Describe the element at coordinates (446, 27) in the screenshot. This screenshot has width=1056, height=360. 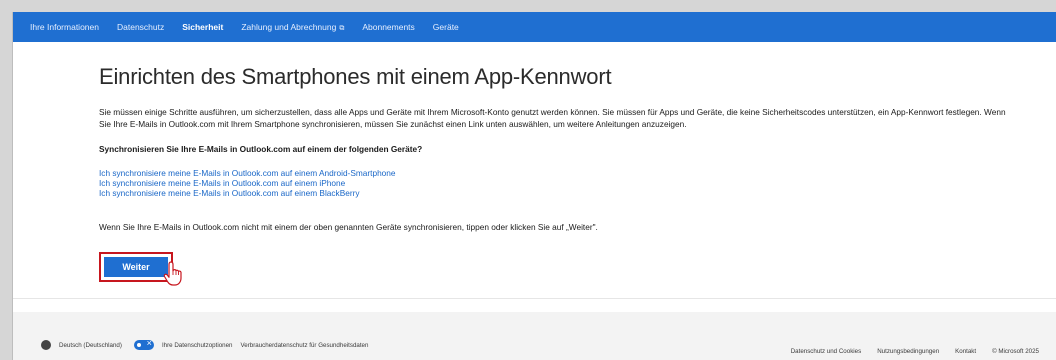
I see `nav-item-geraete: Geräte` at that location.